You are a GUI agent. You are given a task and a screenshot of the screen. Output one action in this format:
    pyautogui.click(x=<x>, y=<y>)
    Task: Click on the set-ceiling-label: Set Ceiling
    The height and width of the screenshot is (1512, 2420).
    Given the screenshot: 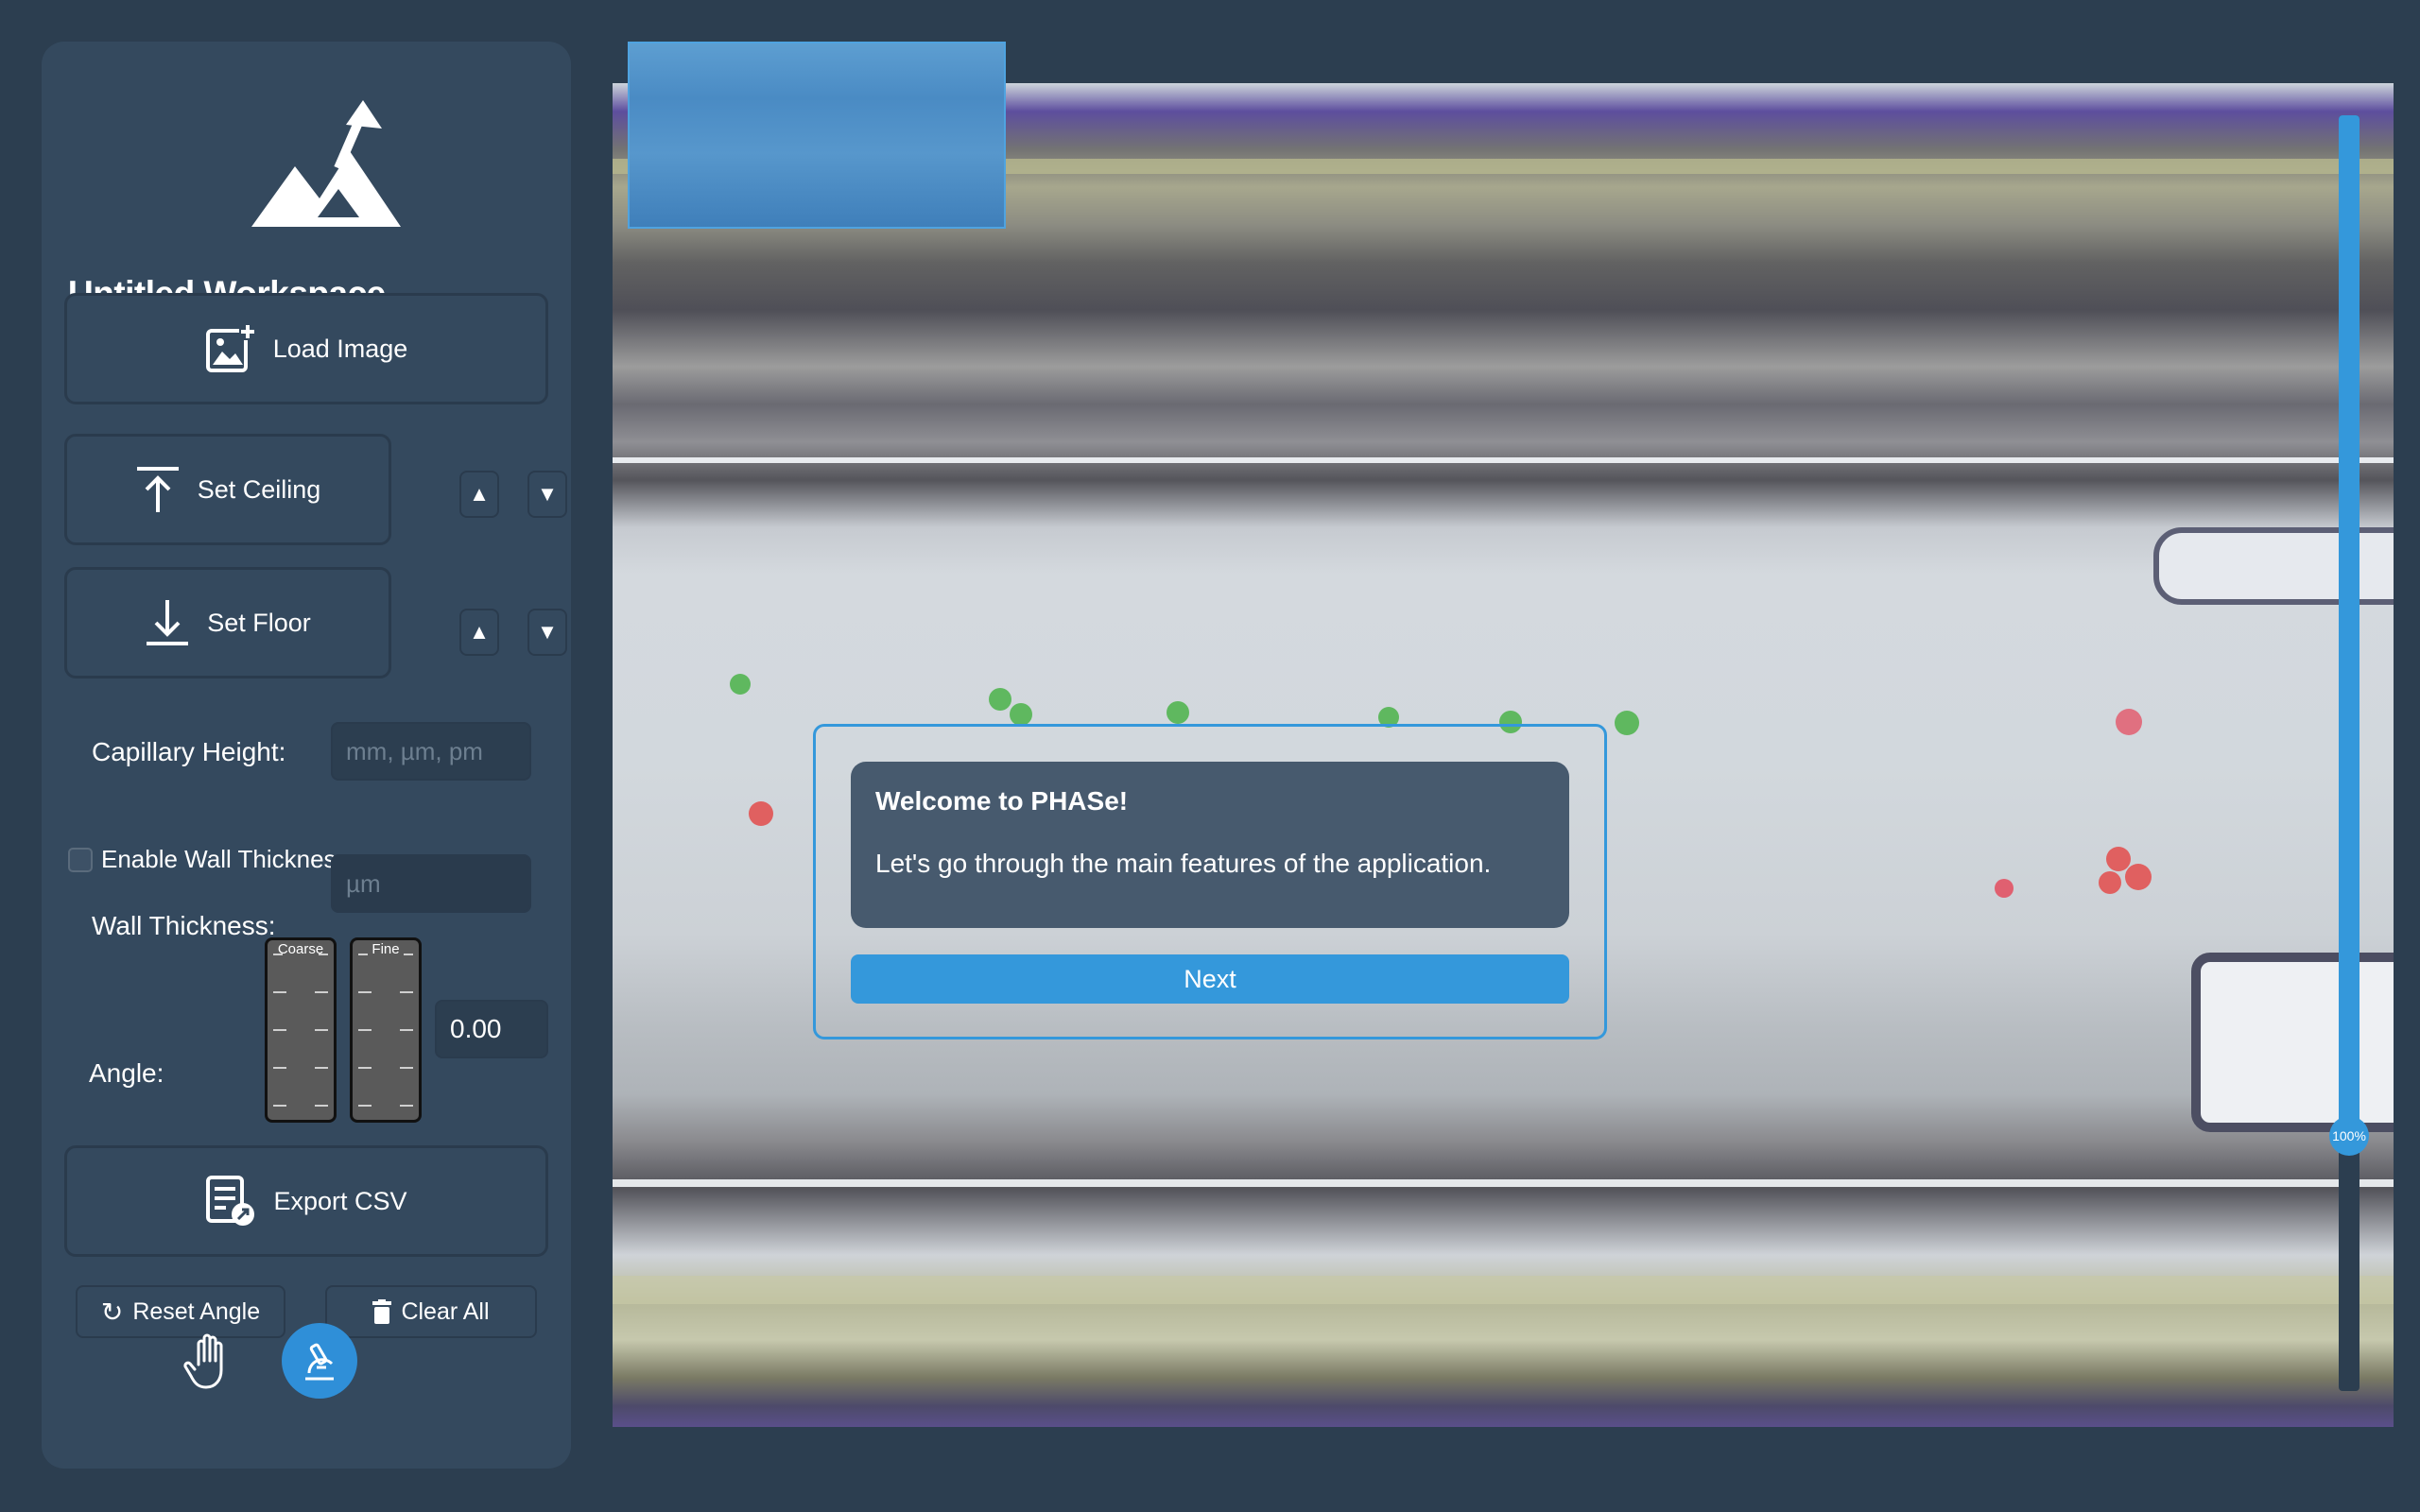 What is the action you would take?
    pyautogui.click(x=259, y=489)
    